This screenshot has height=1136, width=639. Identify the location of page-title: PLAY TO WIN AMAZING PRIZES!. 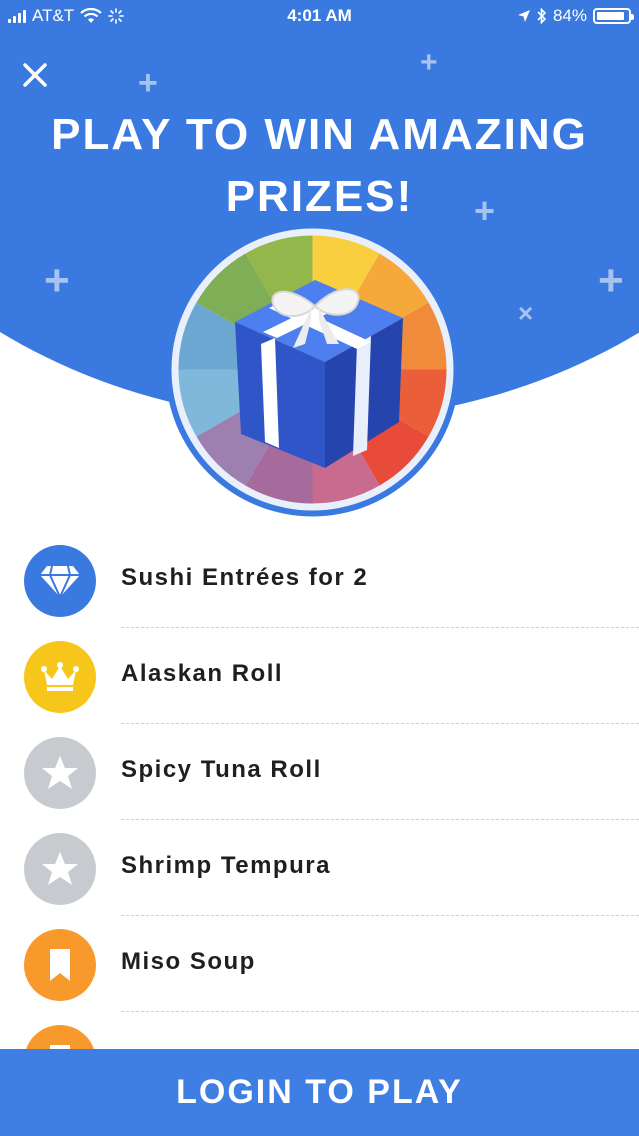
(319, 166).